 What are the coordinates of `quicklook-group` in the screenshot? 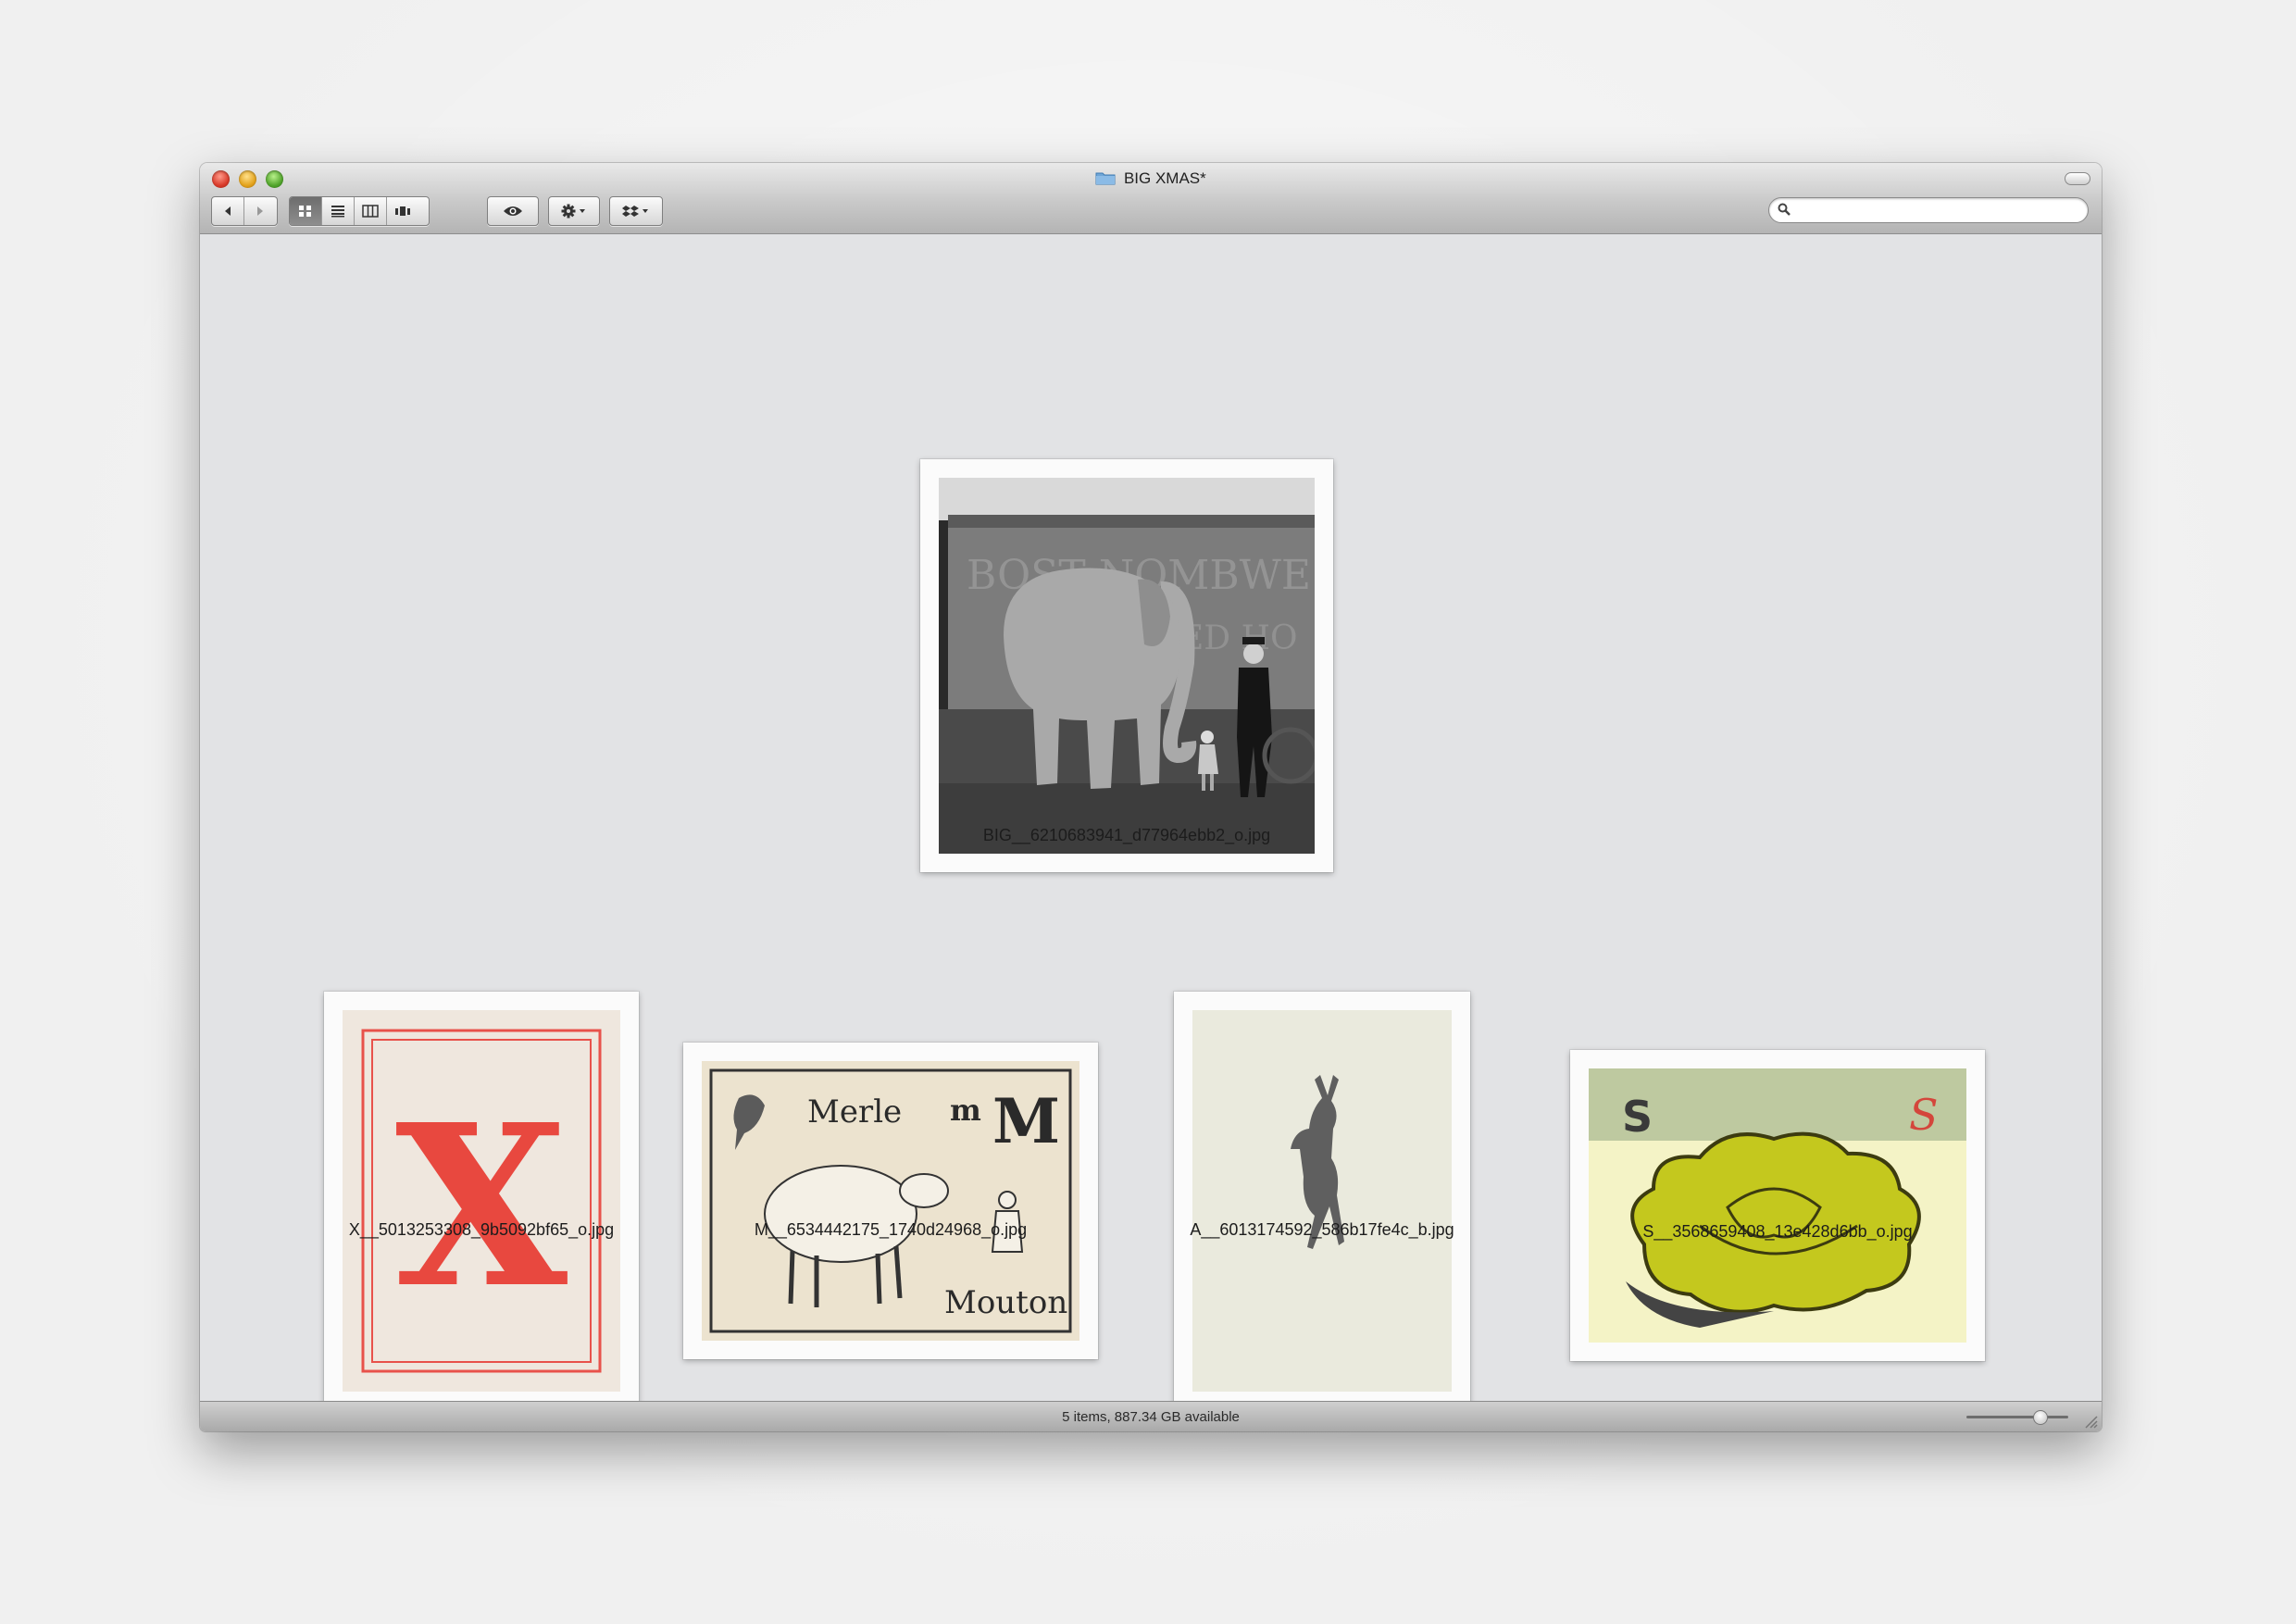 It's located at (513, 211).